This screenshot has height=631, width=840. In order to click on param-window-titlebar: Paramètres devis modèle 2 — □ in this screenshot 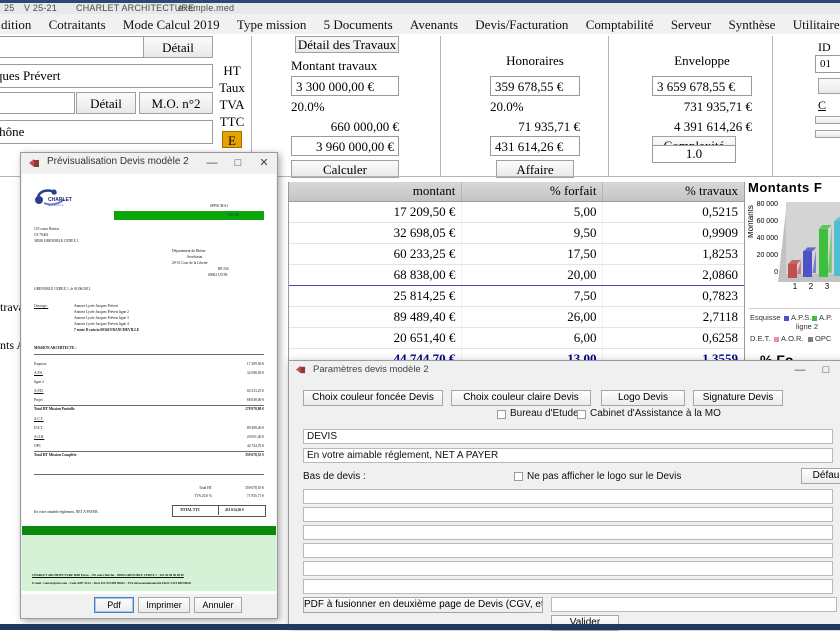, I will do `click(564, 370)`.